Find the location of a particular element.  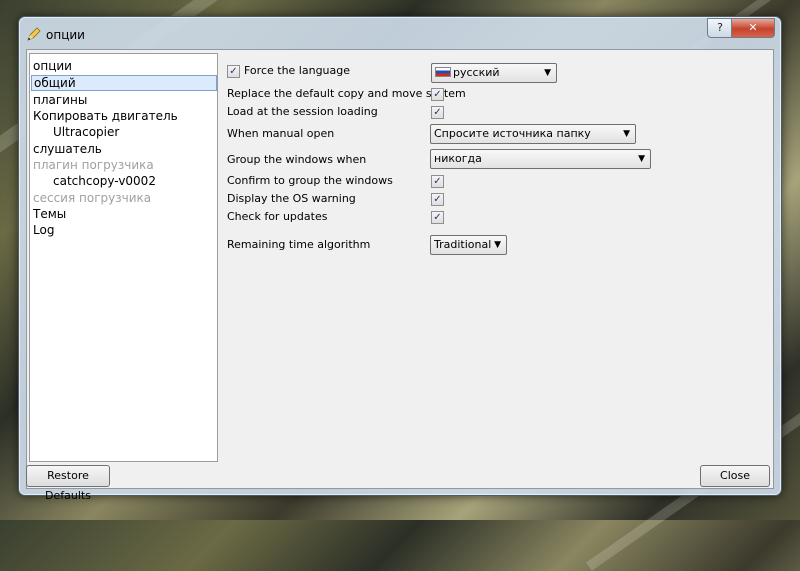

load-session-label: Load at the session loading is located at coordinates (302, 111).